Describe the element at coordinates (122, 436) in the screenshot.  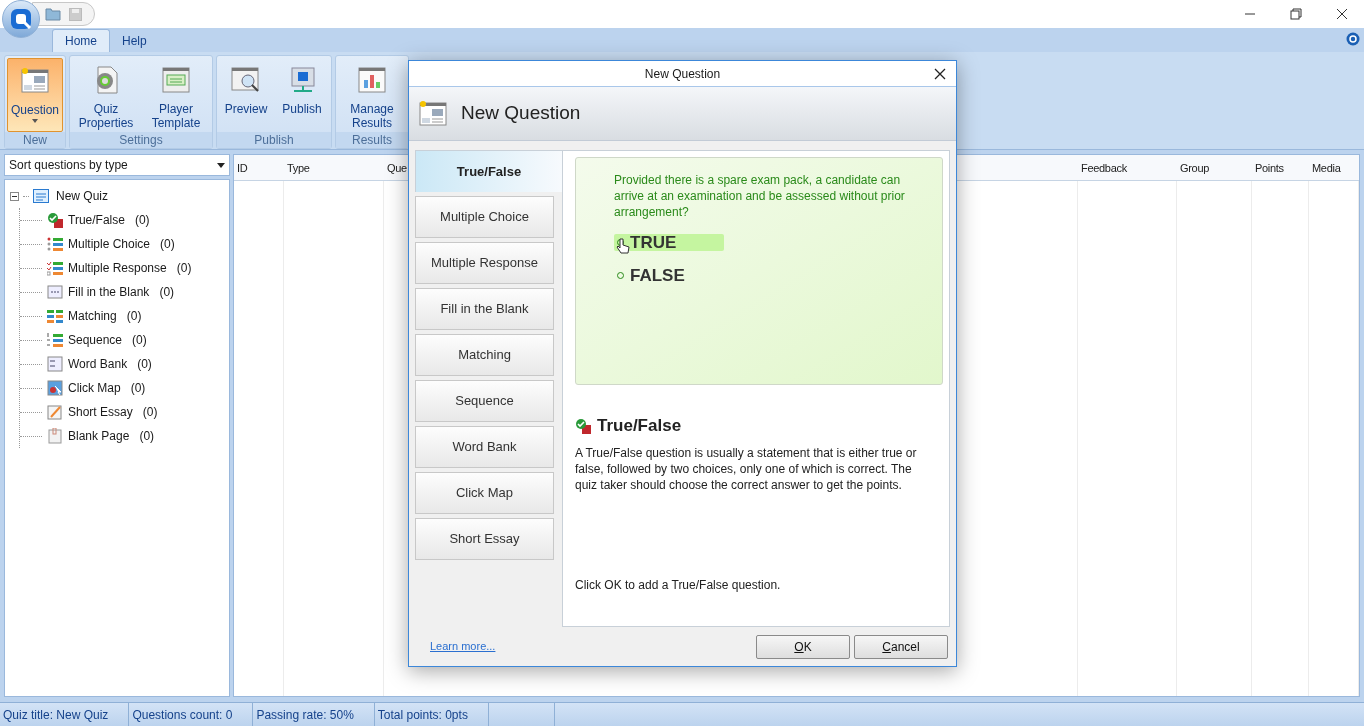
I see `tree-item: Blank Page (0)` at that location.